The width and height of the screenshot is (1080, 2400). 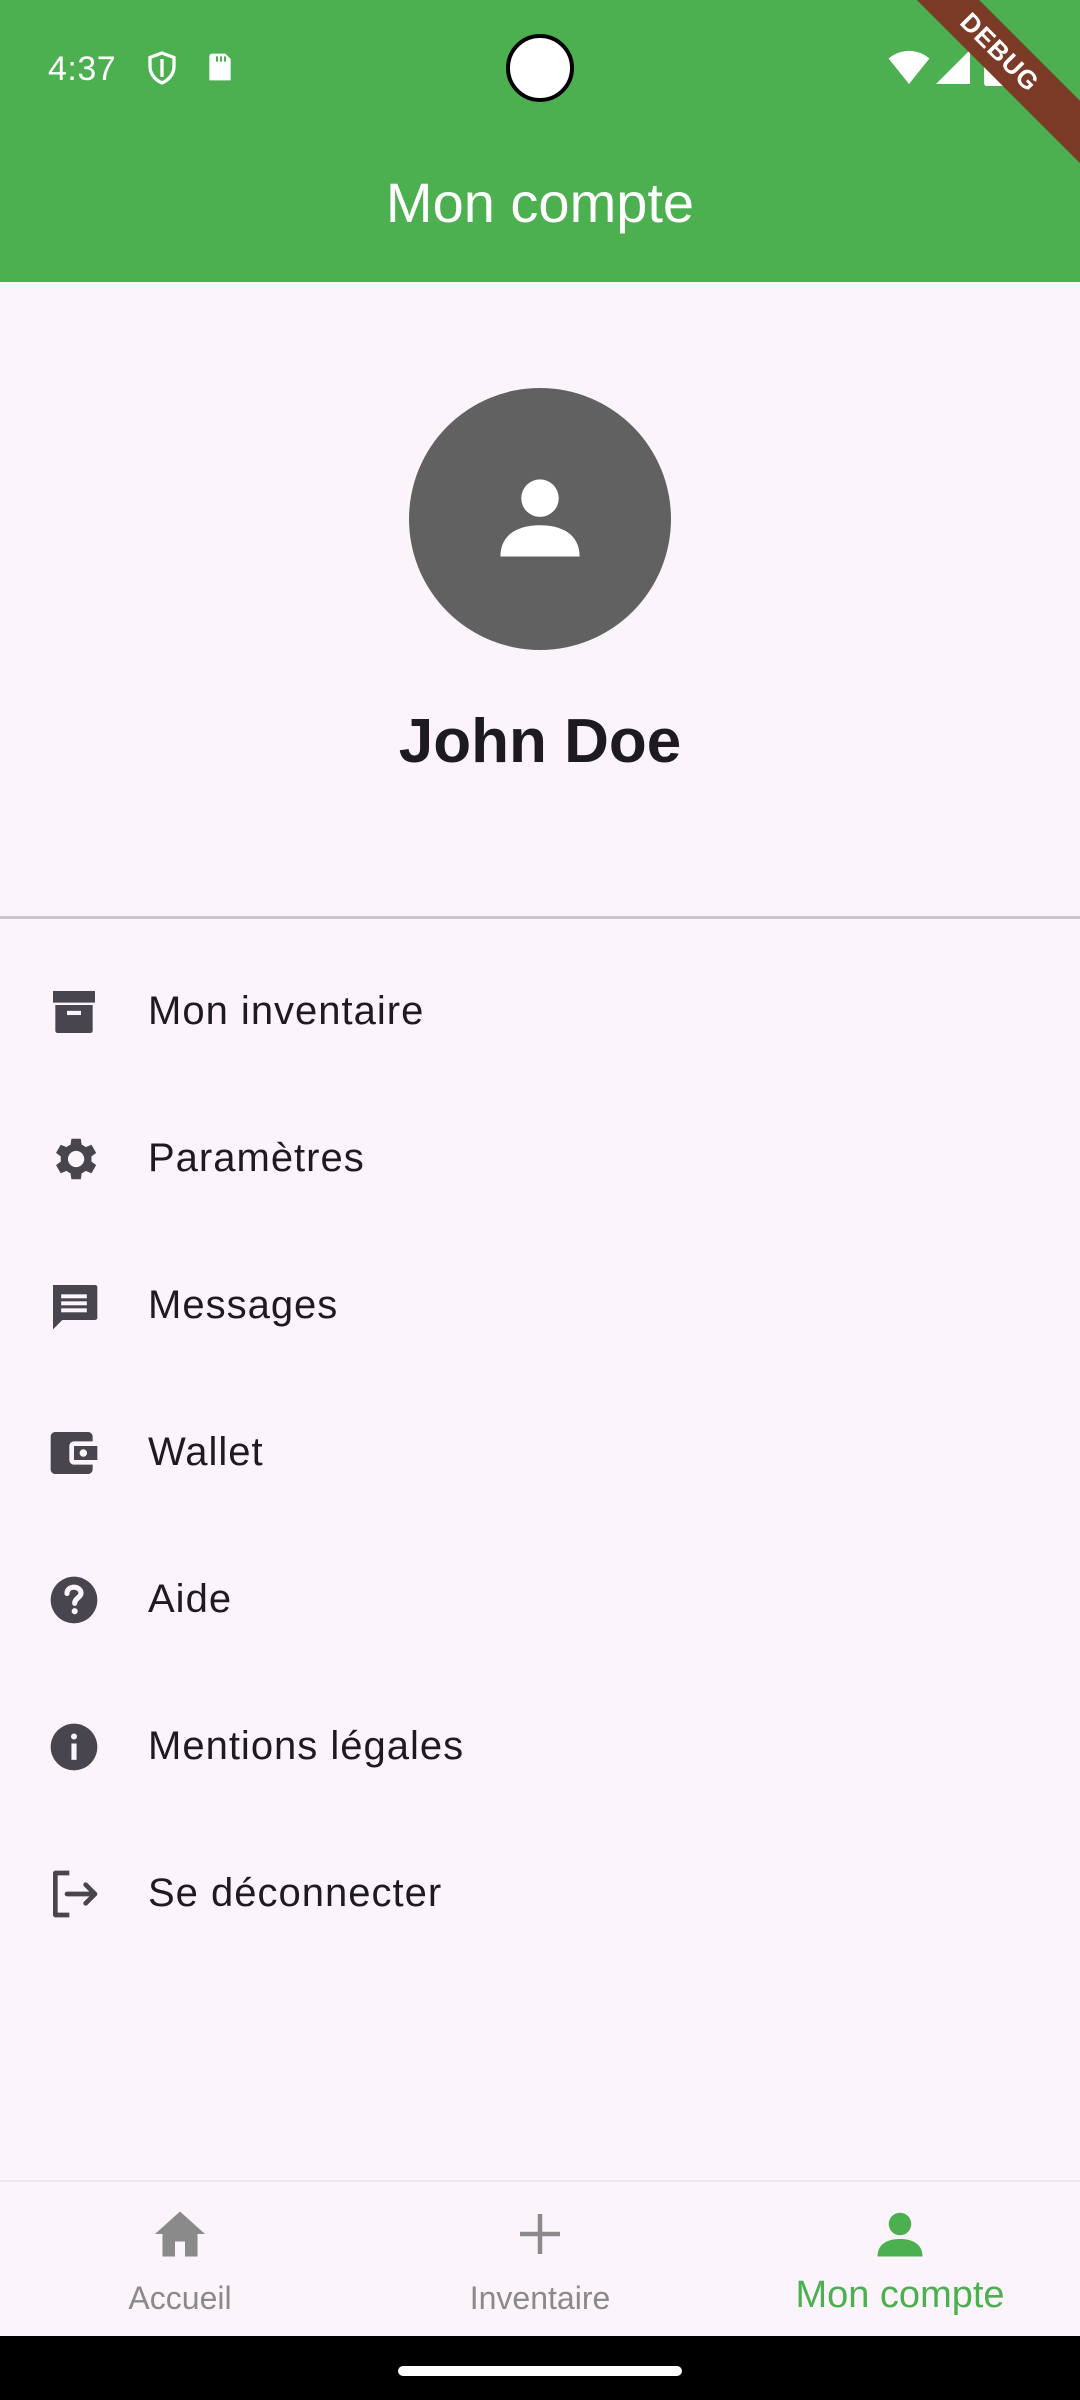 What do you see at coordinates (306, 1746) in the screenshot?
I see `menu-item-label: Mentions légales` at bounding box center [306, 1746].